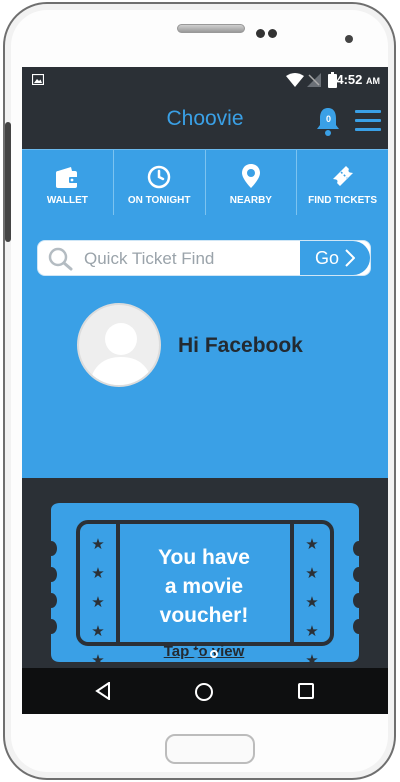  Describe the element at coordinates (204, 557) in the screenshot. I see `voucher-line-1: You have` at that location.